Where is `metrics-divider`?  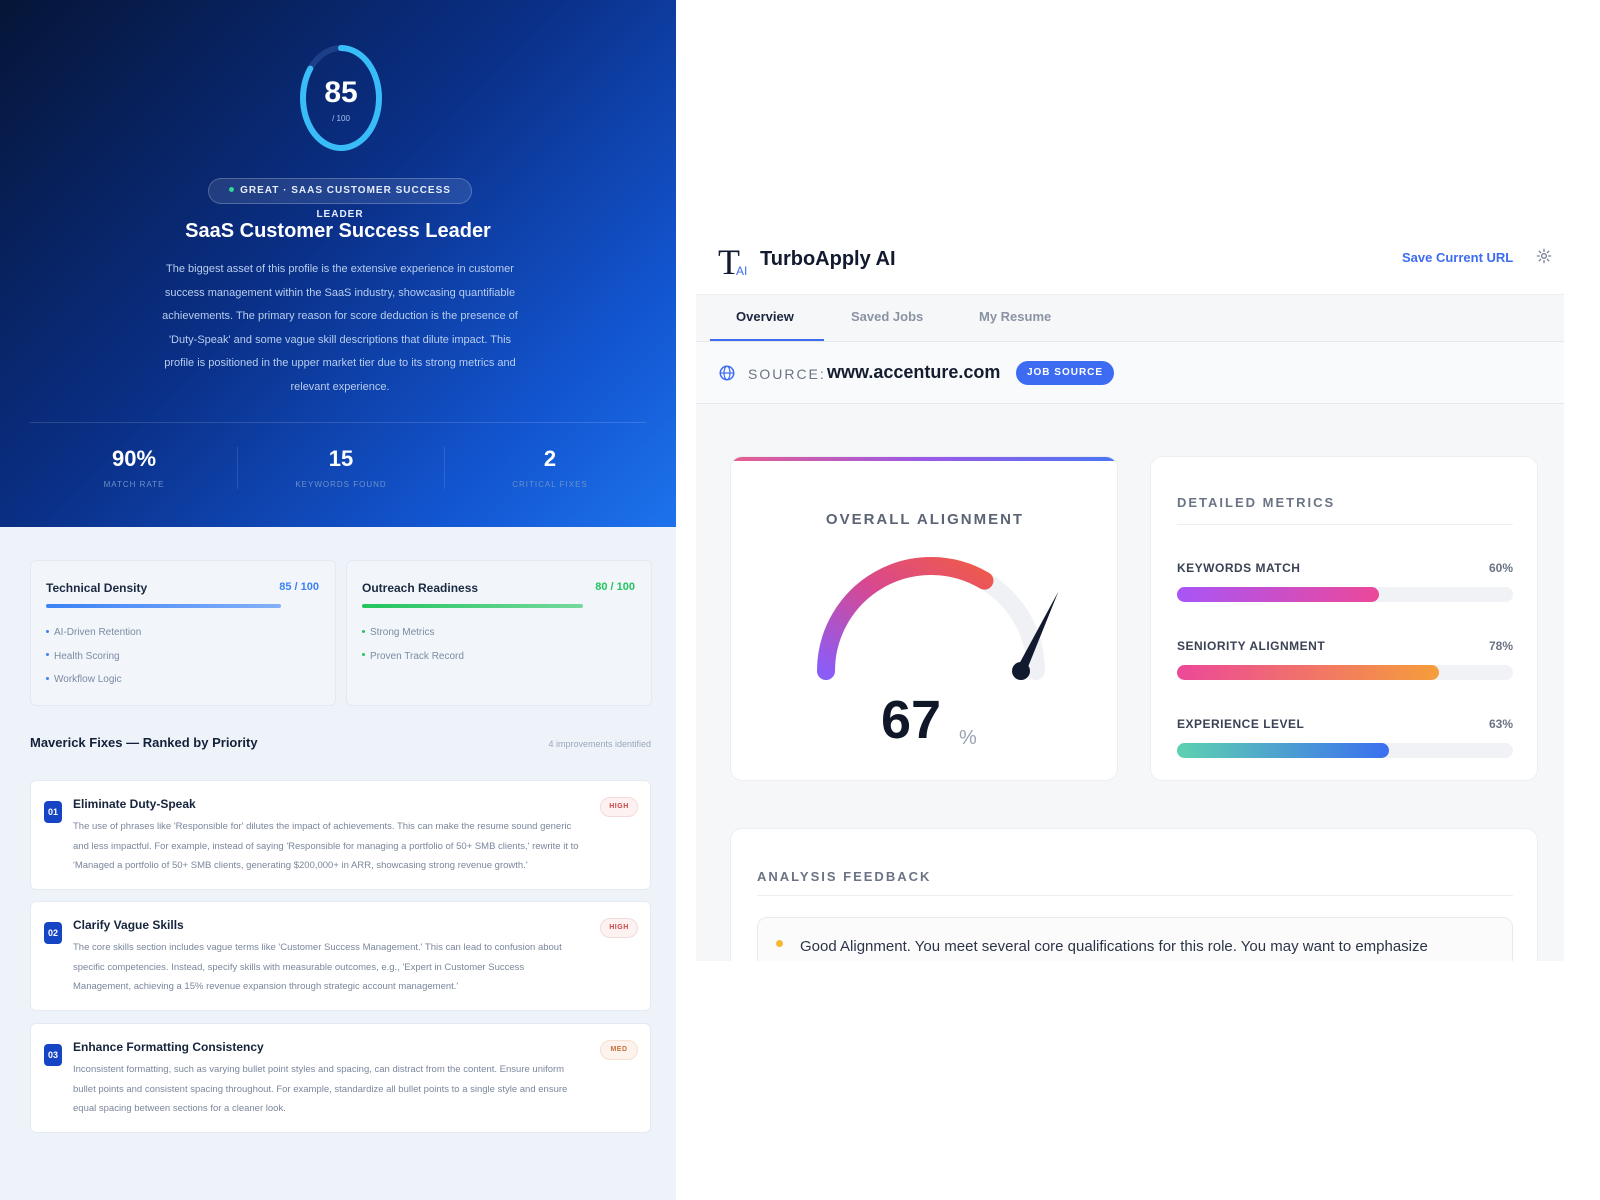
metrics-divider is located at coordinates (1345, 524).